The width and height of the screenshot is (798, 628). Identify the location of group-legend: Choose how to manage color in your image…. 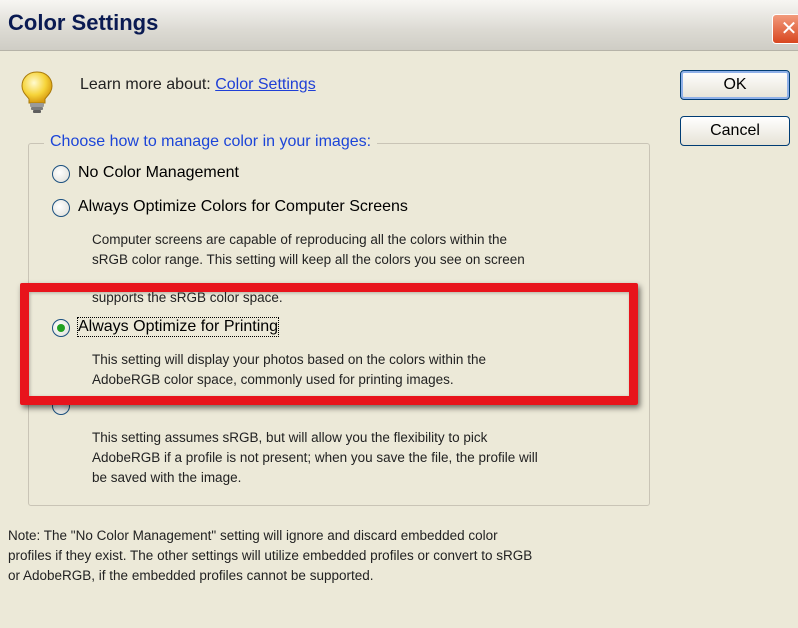
(211, 142).